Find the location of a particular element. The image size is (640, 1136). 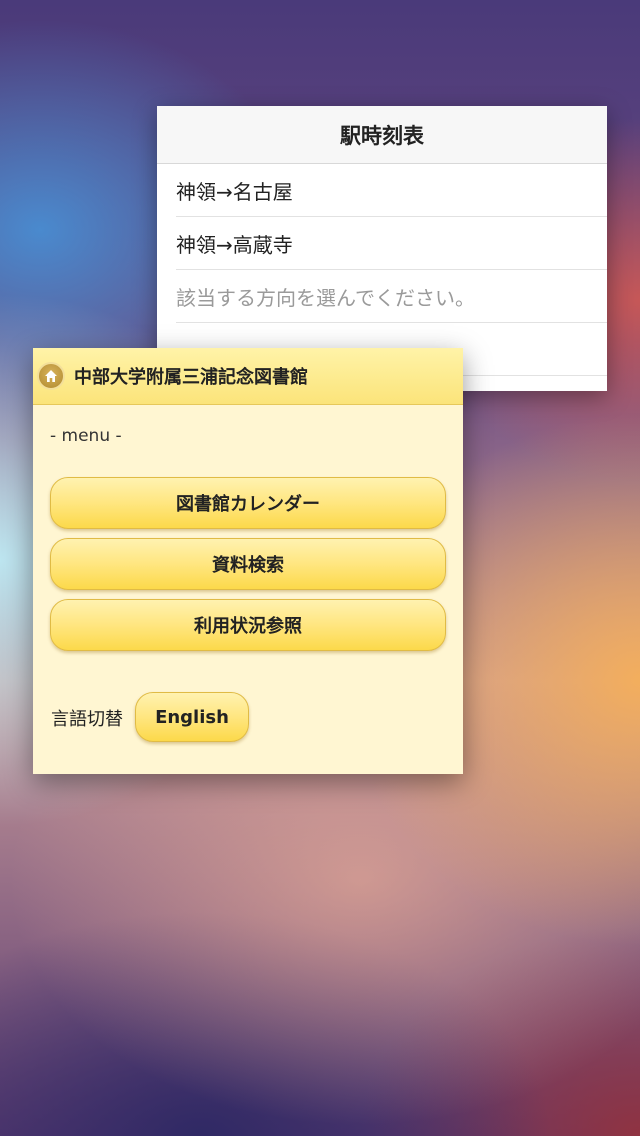

menu-label: - menu - is located at coordinates (86, 436).